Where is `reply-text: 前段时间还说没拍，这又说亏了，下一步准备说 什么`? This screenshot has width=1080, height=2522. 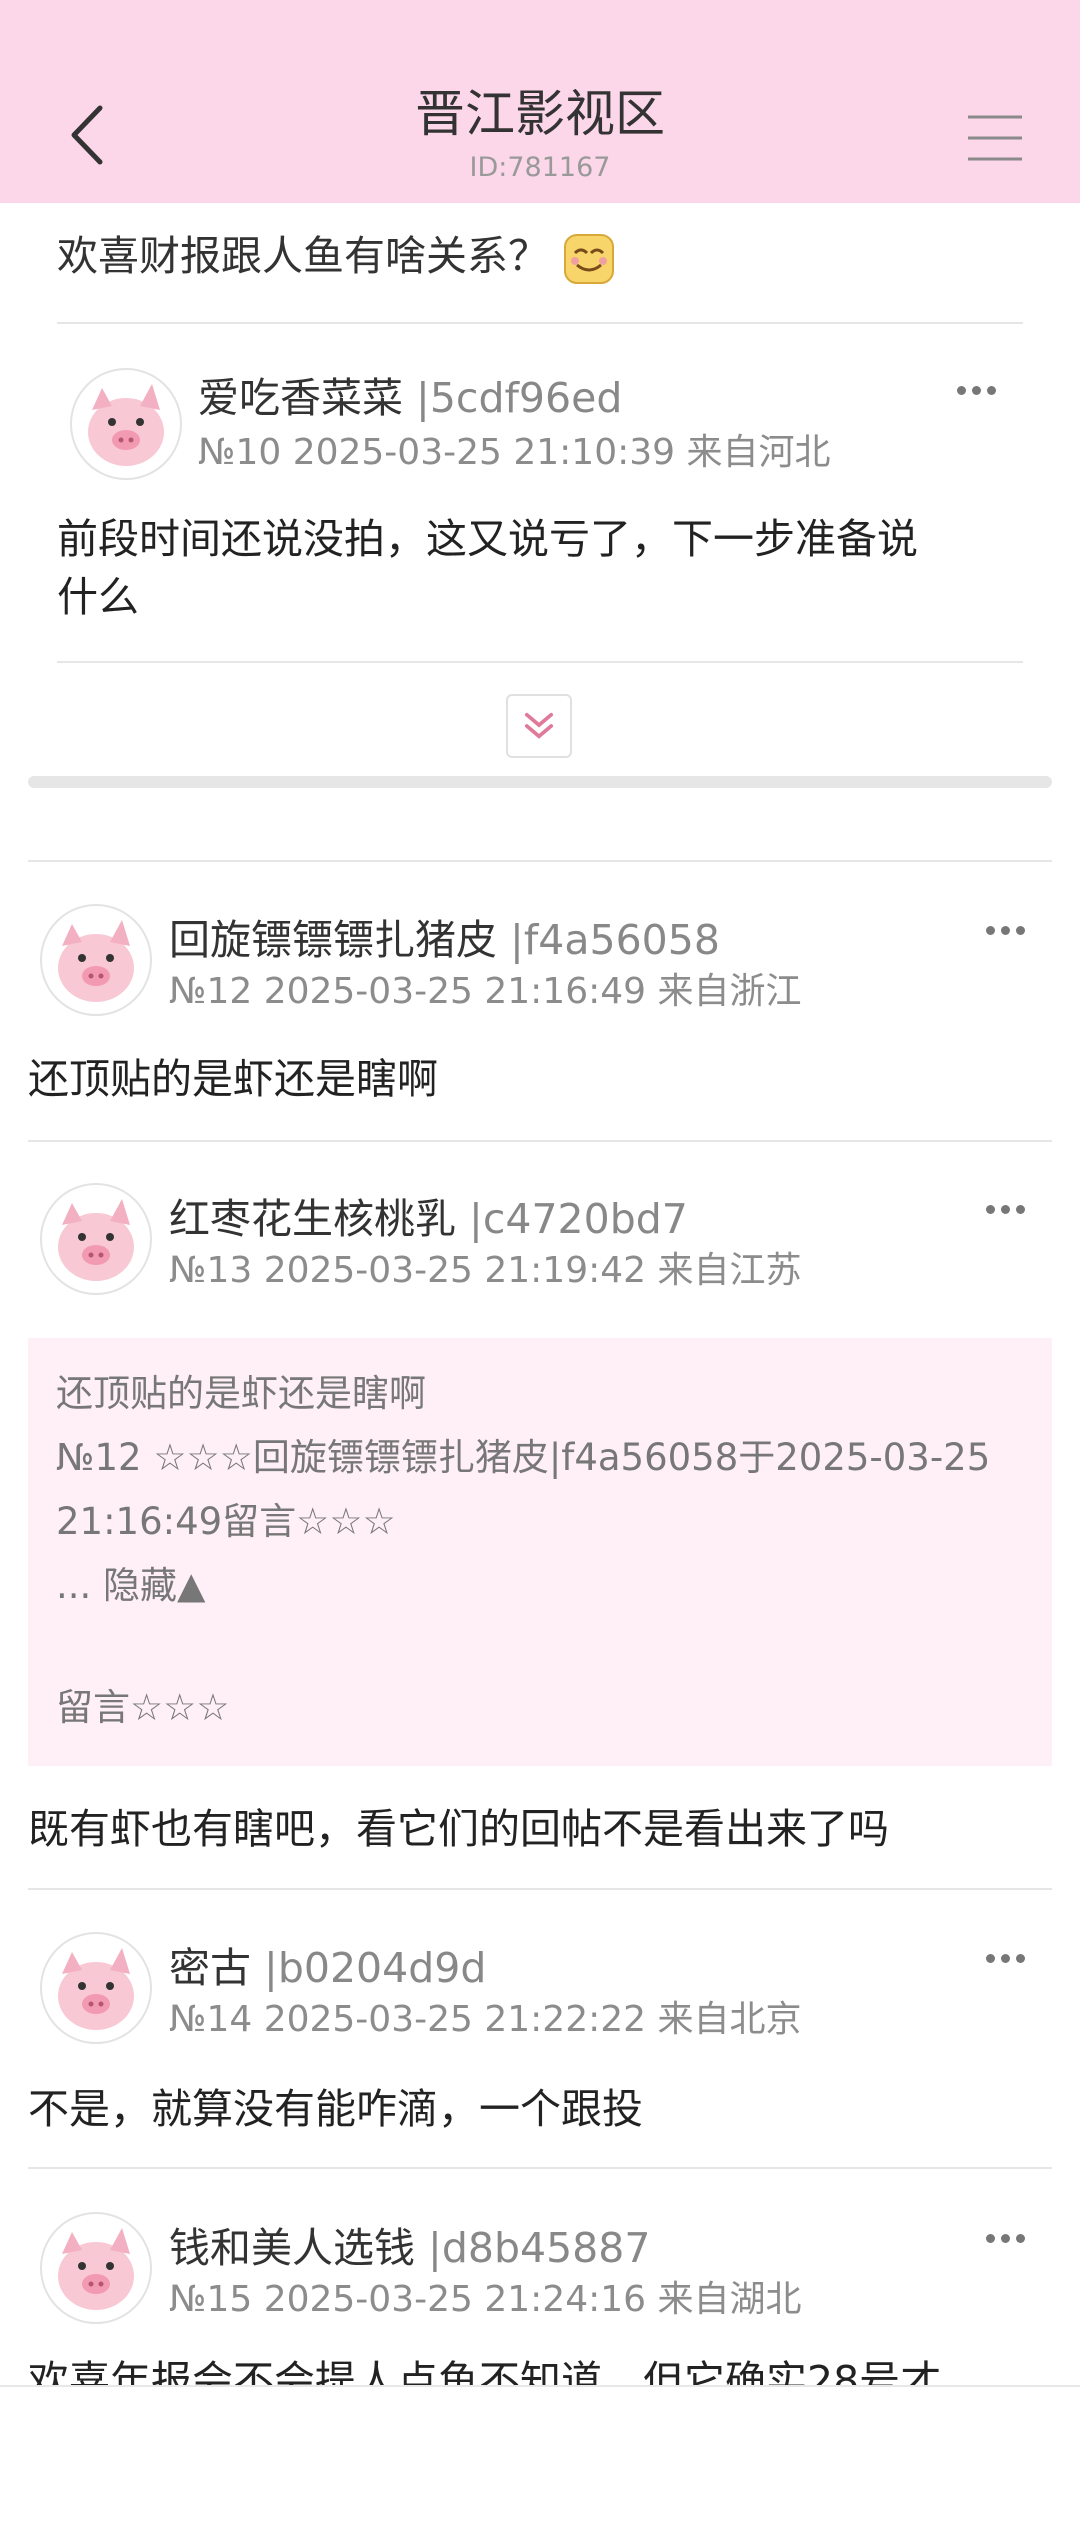
reply-text: 前段时间还说没拍，这又说亏了，下一步准备说 什么 is located at coordinates (547, 568).